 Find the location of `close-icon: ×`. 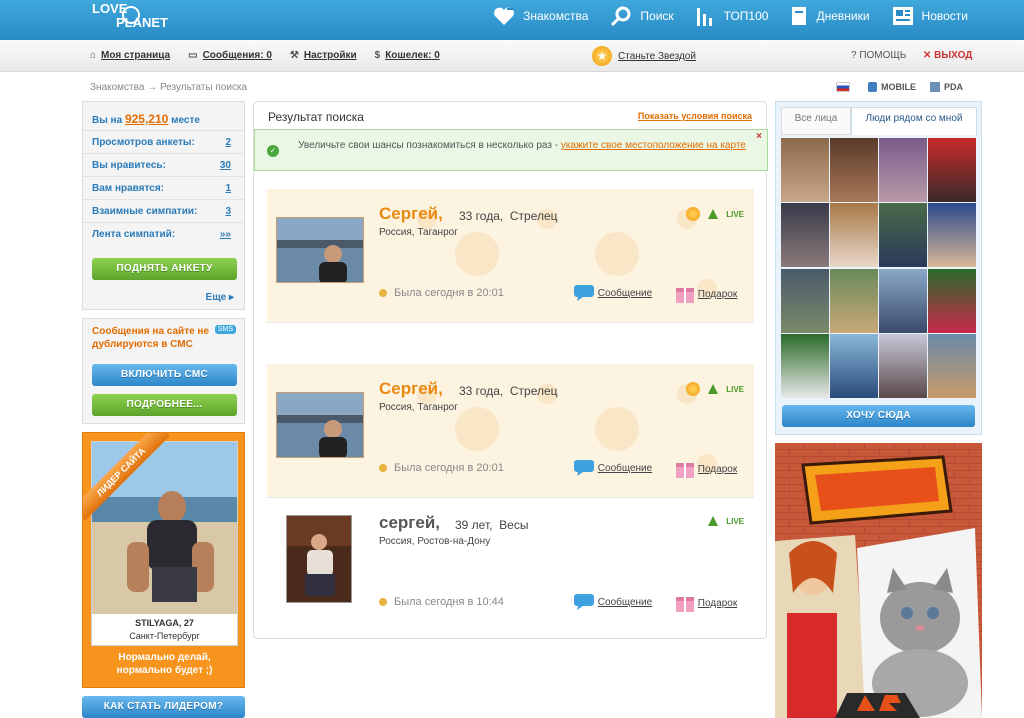

close-icon: × is located at coordinates (759, 136).